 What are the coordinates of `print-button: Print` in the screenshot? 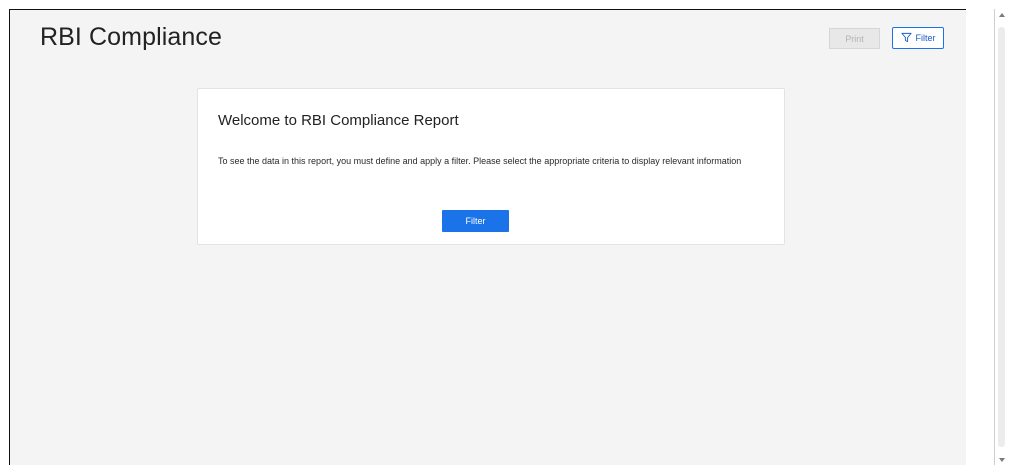 It's located at (854, 38).